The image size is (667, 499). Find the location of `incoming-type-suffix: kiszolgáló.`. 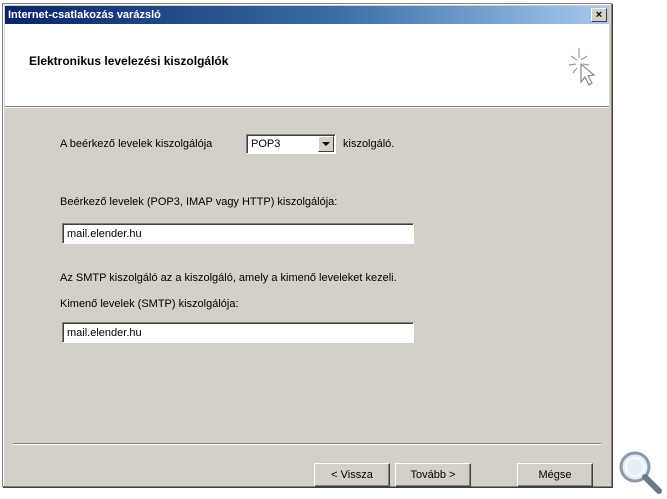

incoming-type-suffix: kiszolgáló. is located at coordinates (369, 144).